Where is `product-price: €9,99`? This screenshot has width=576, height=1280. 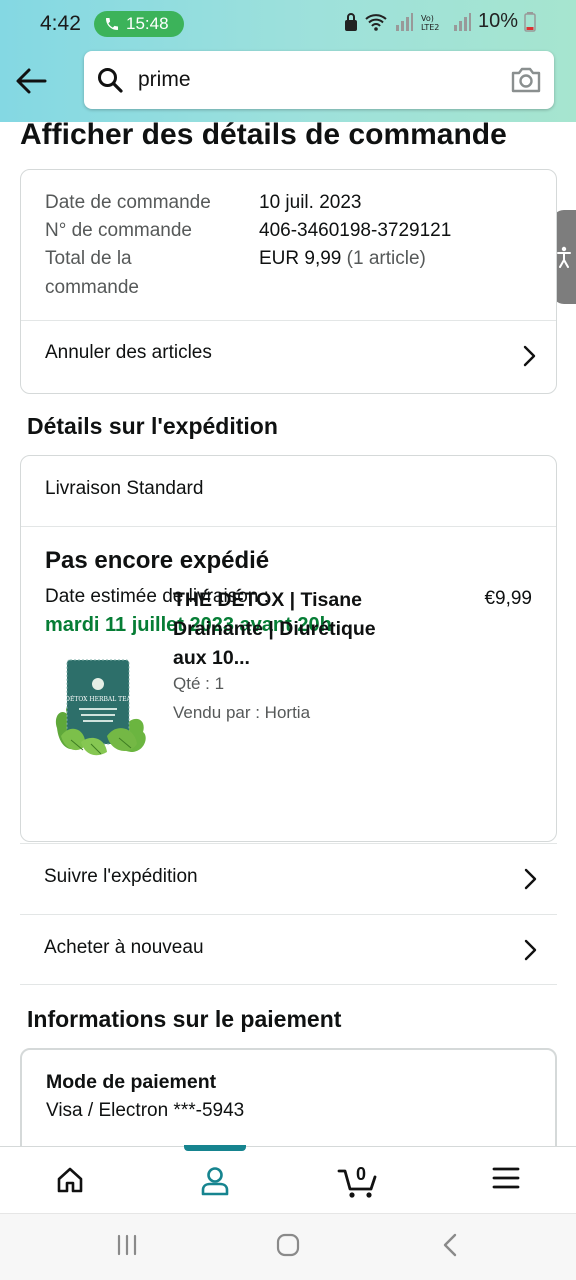
product-price: €9,99 is located at coordinates (508, 598).